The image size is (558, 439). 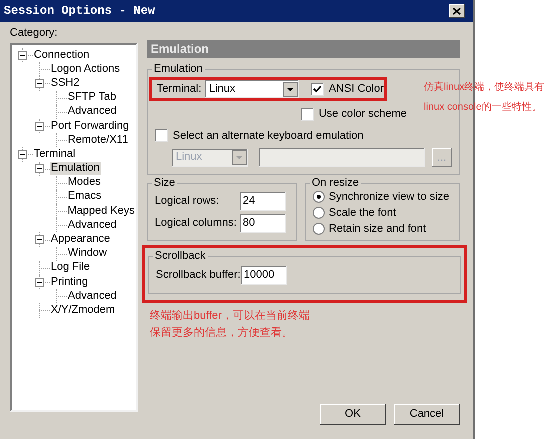 I want to click on tree-item: Logon Actions, so click(x=86, y=69).